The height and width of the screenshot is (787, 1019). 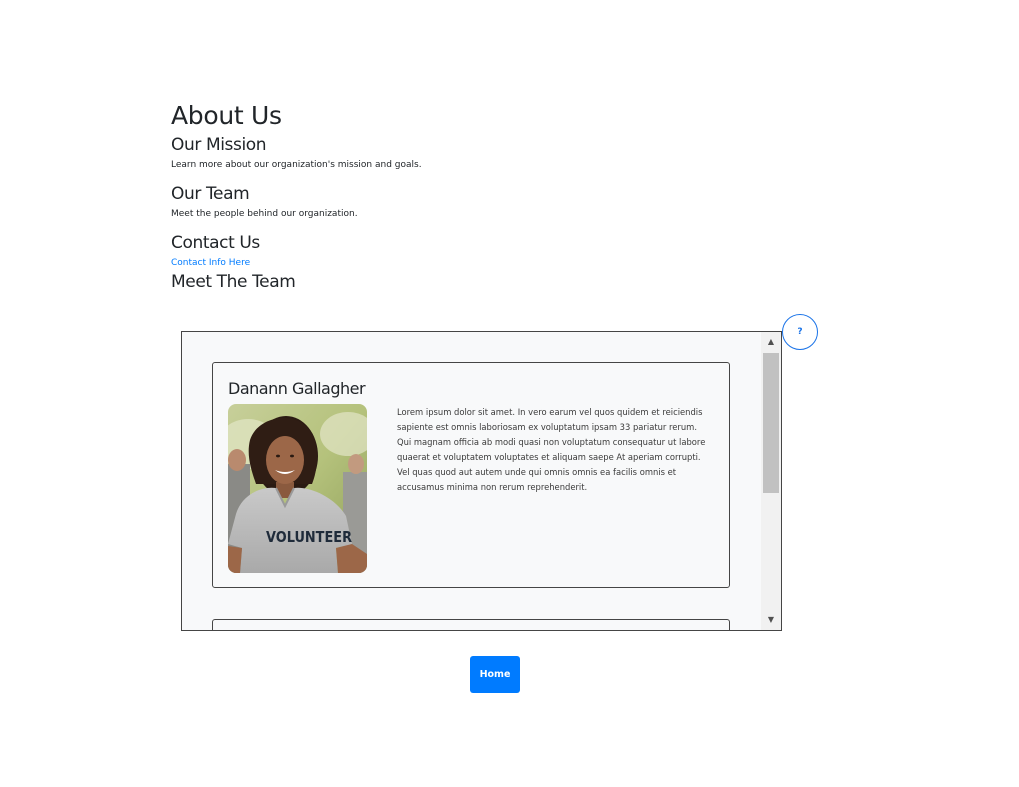 What do you see at coordinates (495, 674) in the screenshot?
I see `home-button: Home` at bounding box center [495, 674].